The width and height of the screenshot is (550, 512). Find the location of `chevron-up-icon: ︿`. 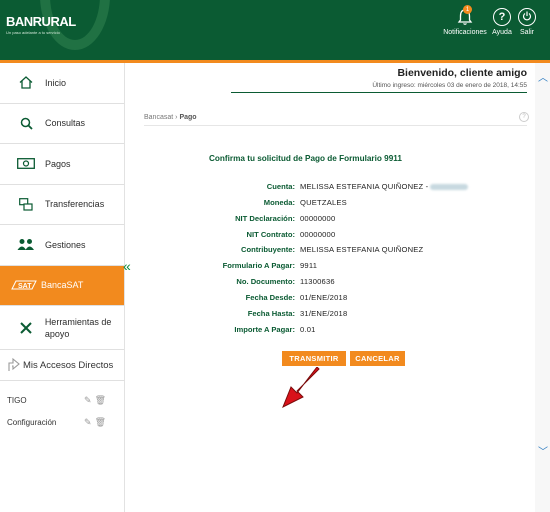

chevron-up-icon: ︿ is located at coordinates (543, 76).